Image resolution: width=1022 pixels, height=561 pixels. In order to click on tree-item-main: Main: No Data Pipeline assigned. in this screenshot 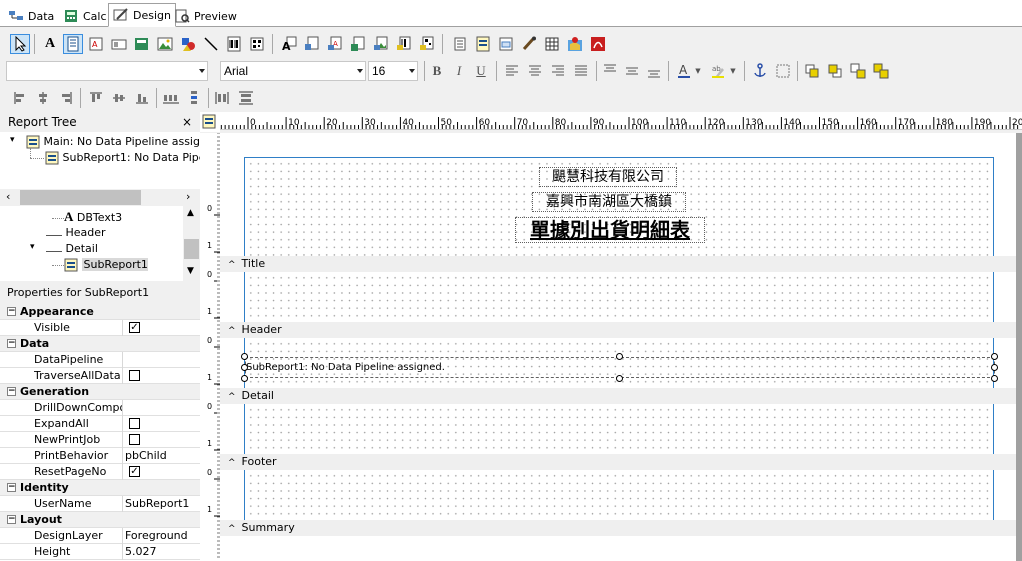, I will do `click(113, 142)`.